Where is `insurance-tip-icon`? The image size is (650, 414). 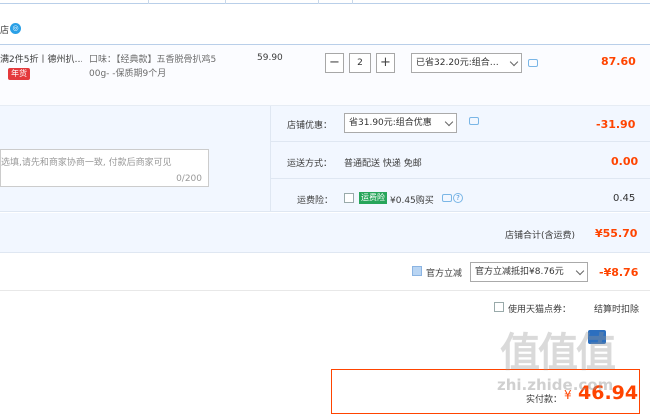 insurance-tip-icon is located at coordinates (447, 198).